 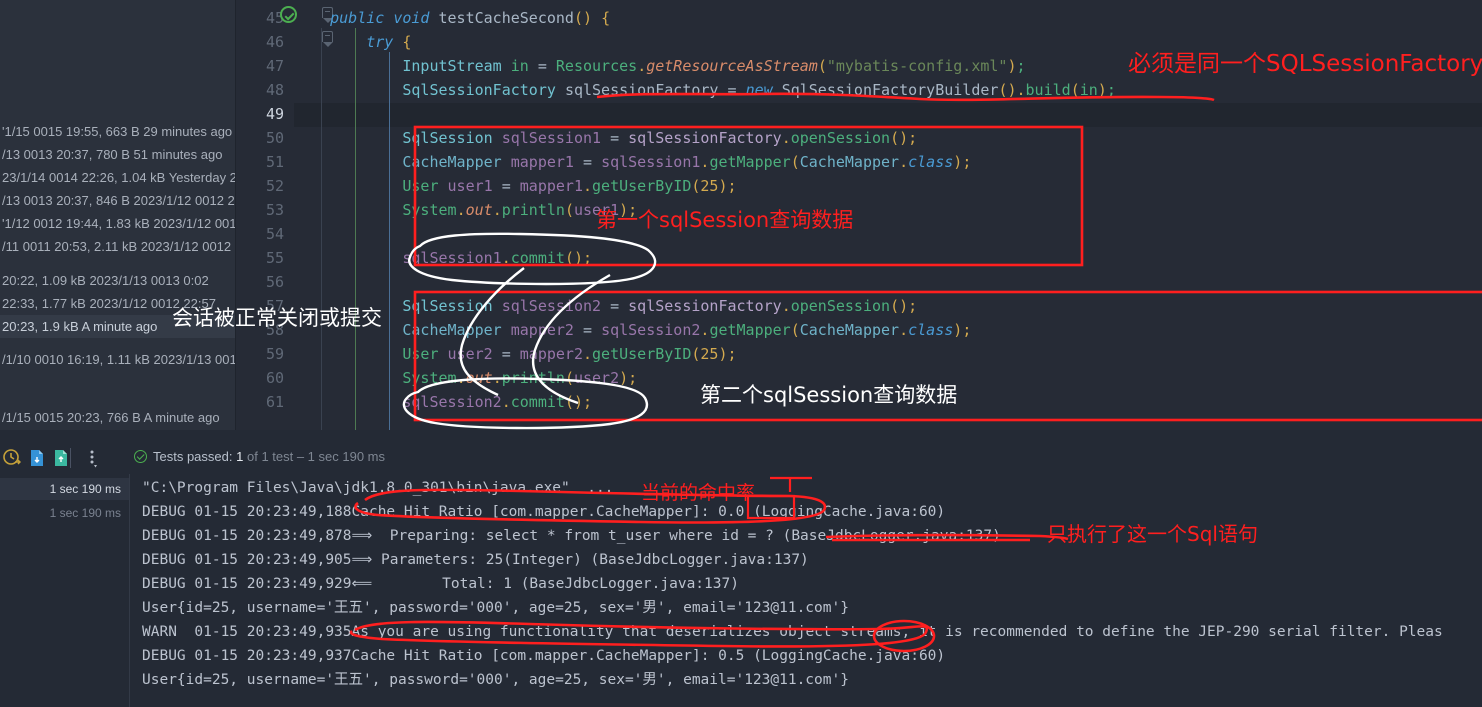 What do you see at coordinates (70, 458) in the screenshot?
I see `toolbar-divider` at bounding box center [70, 458].